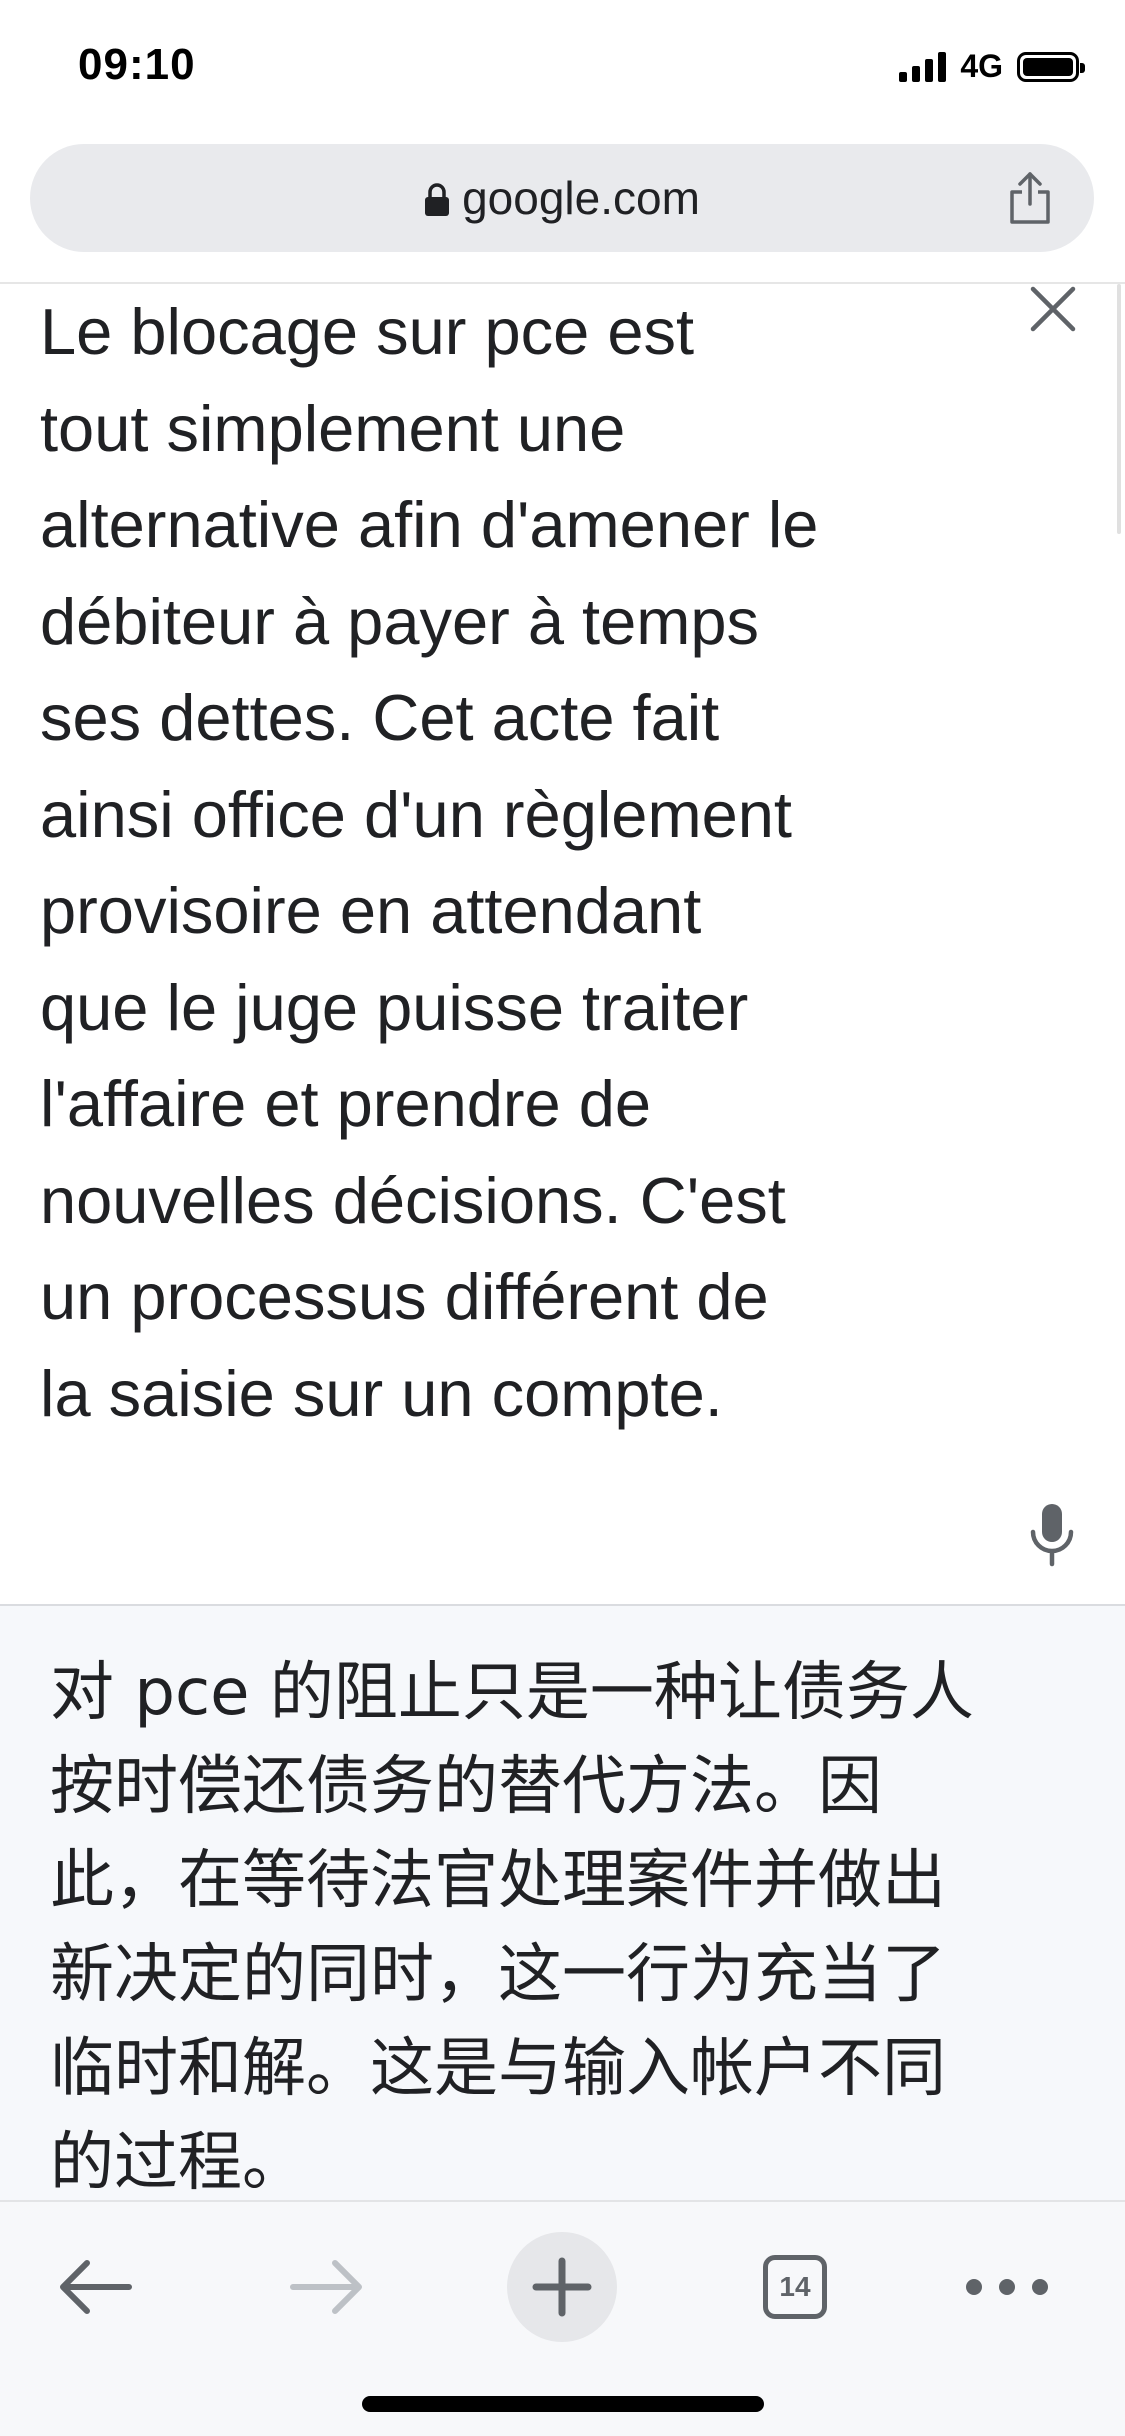 Image resolution: width=1125 pixels, height=2436 pixels. What do you see at coordinates (394, 1007) in the screenshot?
I see `source-line: que le juge puisse traiter` at bounding box center [394, 1007].